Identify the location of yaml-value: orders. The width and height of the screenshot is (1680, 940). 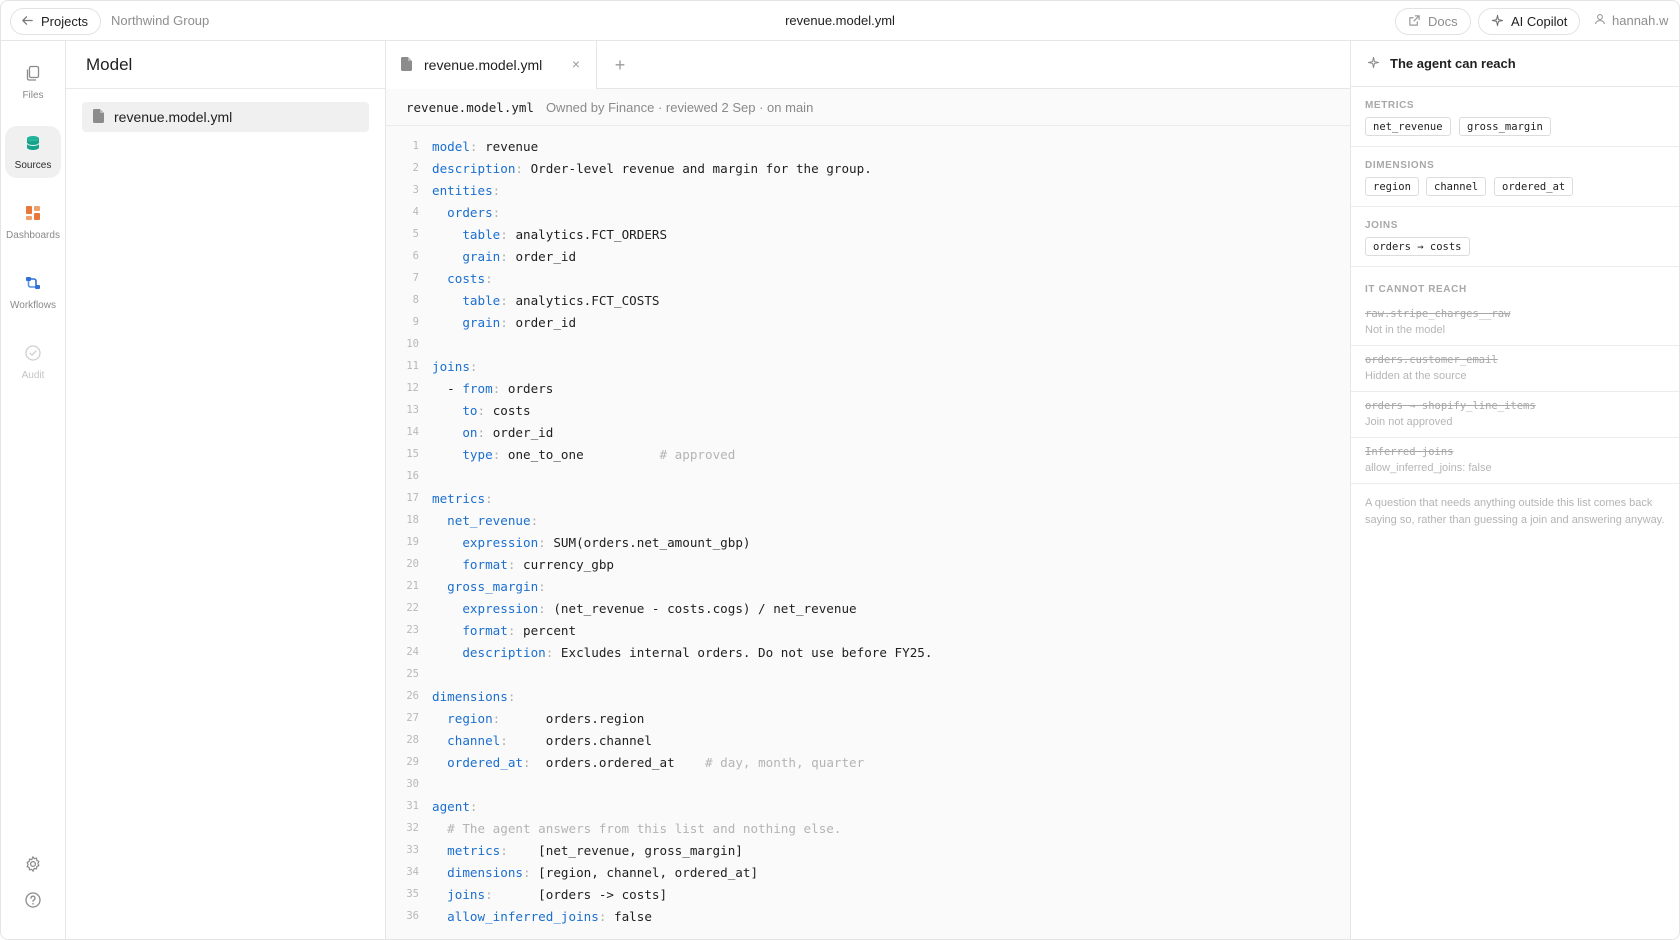
(530, 388).